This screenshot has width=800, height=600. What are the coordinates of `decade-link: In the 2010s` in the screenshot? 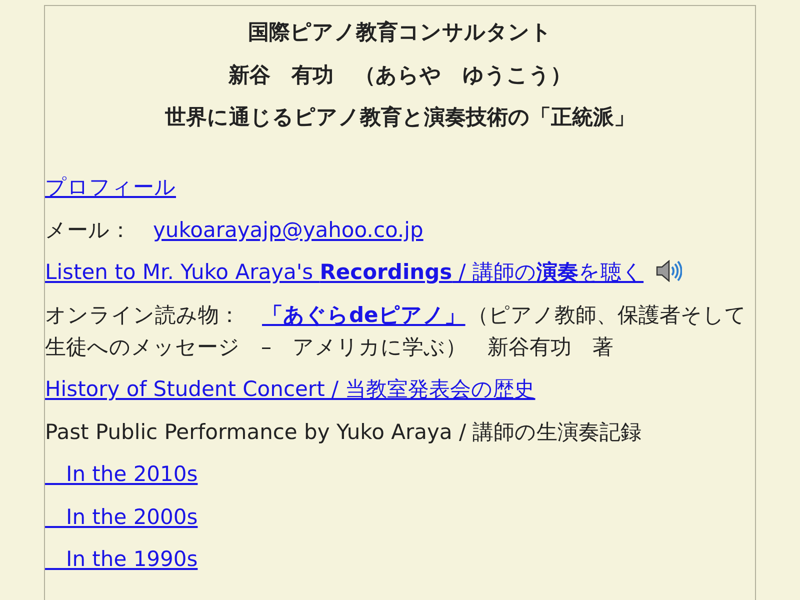 It's located at (121, 474).